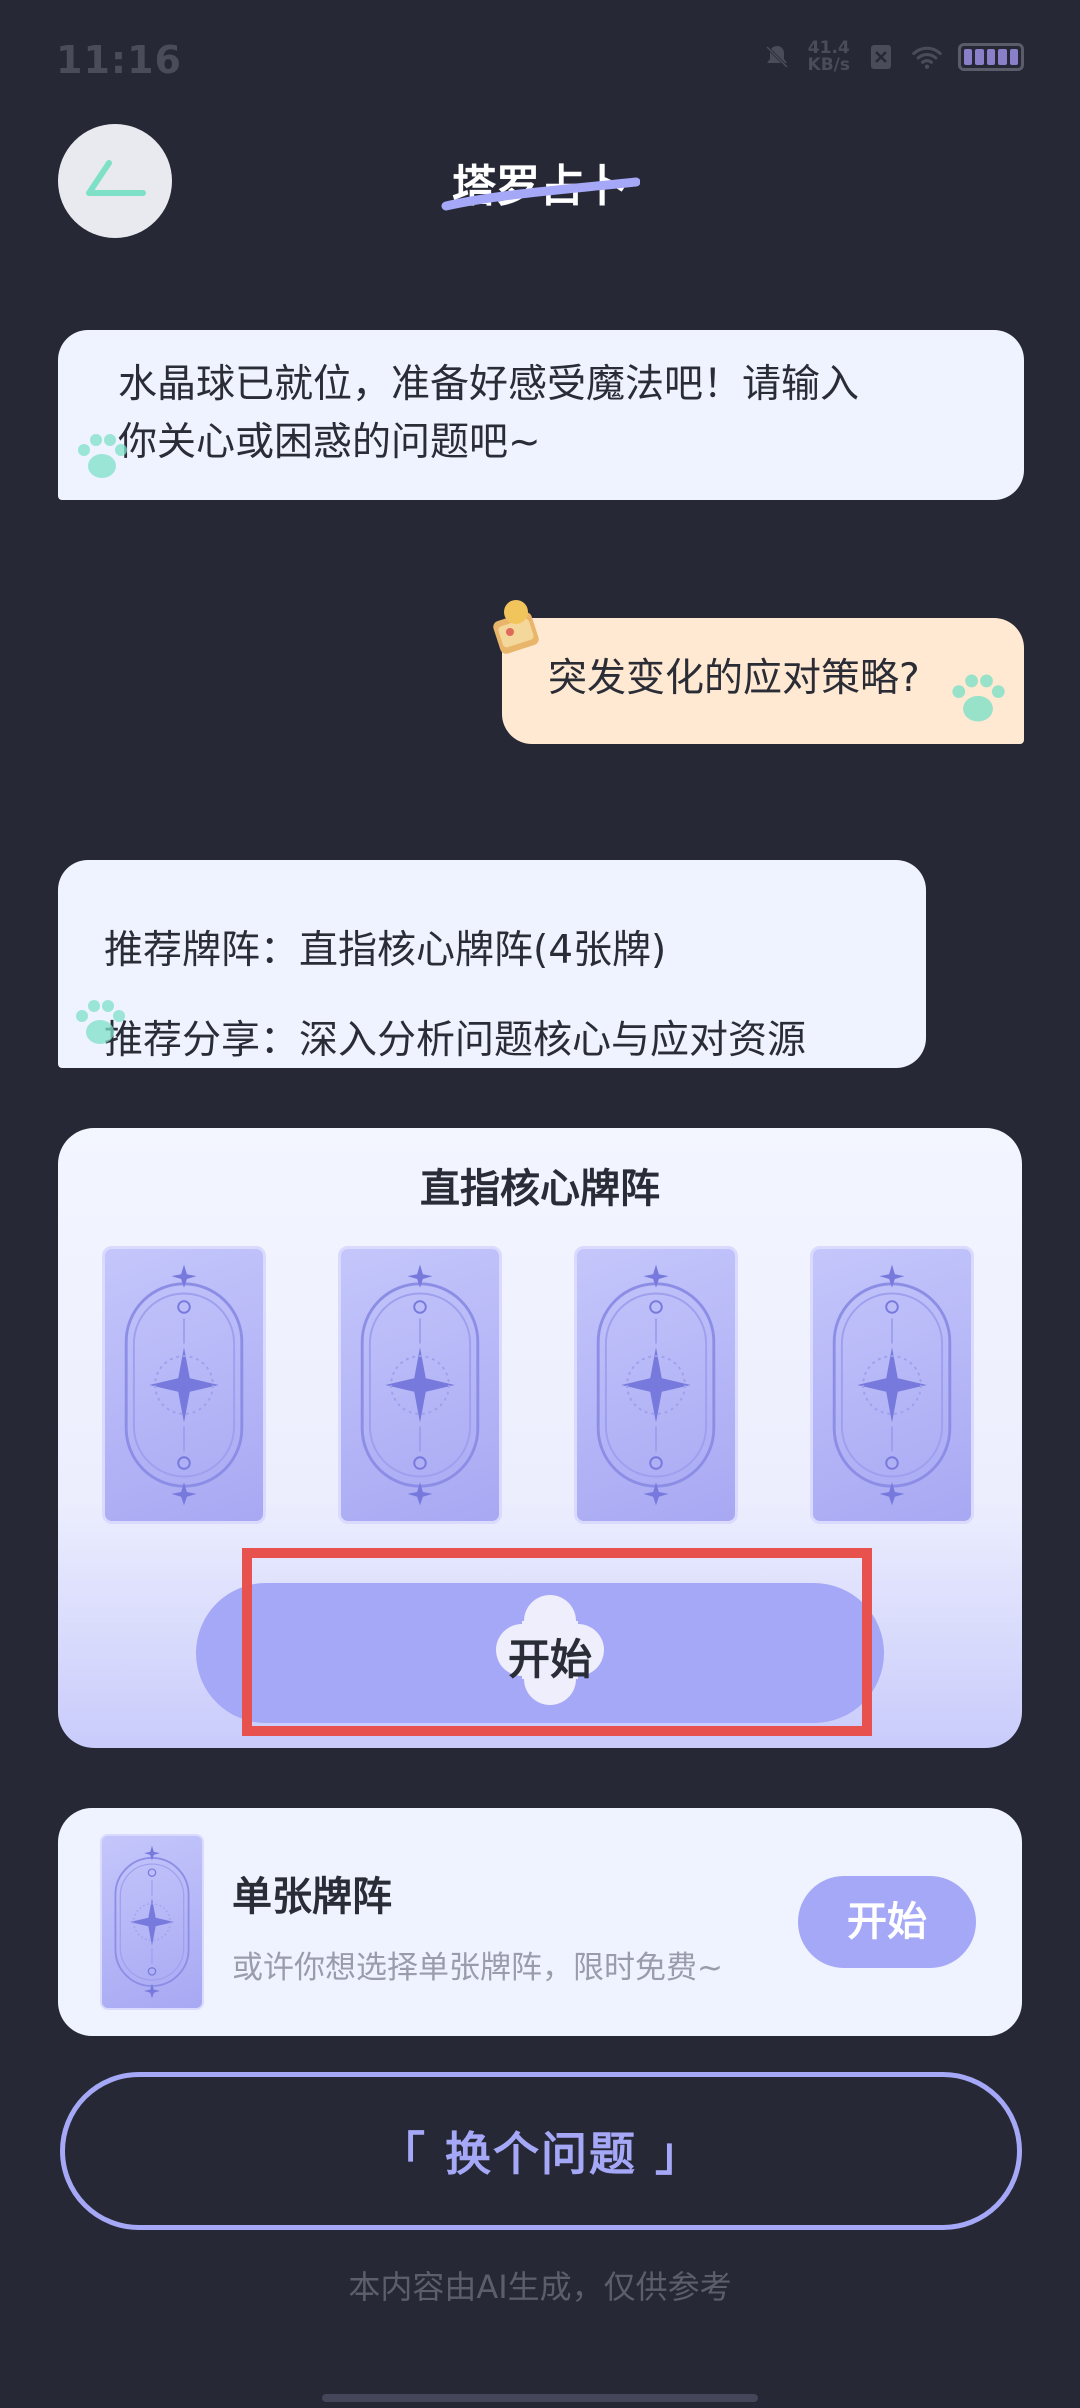  Describe the element at coordinates (516, 627) in the screenshot. I see `user-avatar-icon` at that location.